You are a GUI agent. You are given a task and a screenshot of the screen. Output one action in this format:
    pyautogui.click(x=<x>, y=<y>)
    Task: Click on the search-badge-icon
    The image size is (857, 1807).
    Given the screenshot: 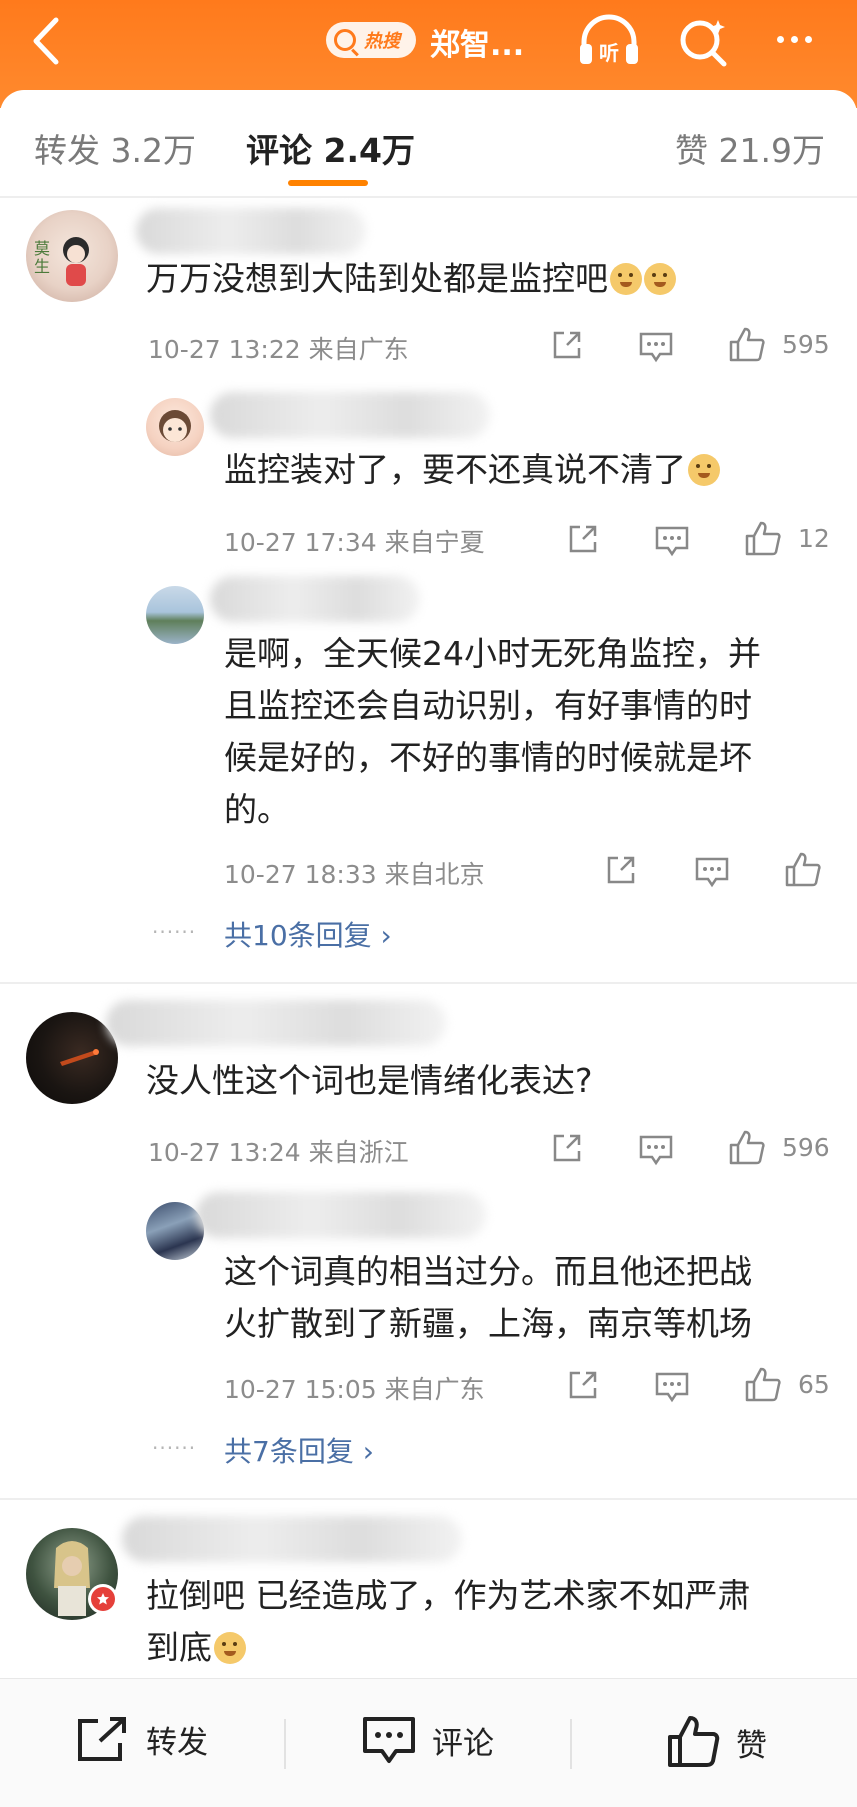 What is the action you would take?
    pyautogui.click(x=345, y=40)
    